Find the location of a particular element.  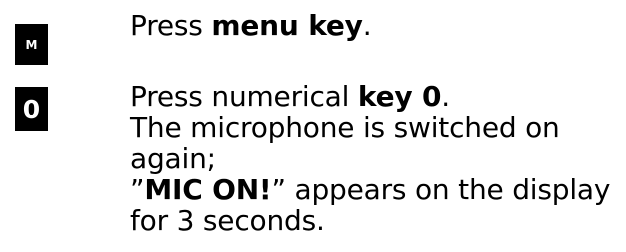

step-1-line: Press menu key. is located at coordinates (251, 25).